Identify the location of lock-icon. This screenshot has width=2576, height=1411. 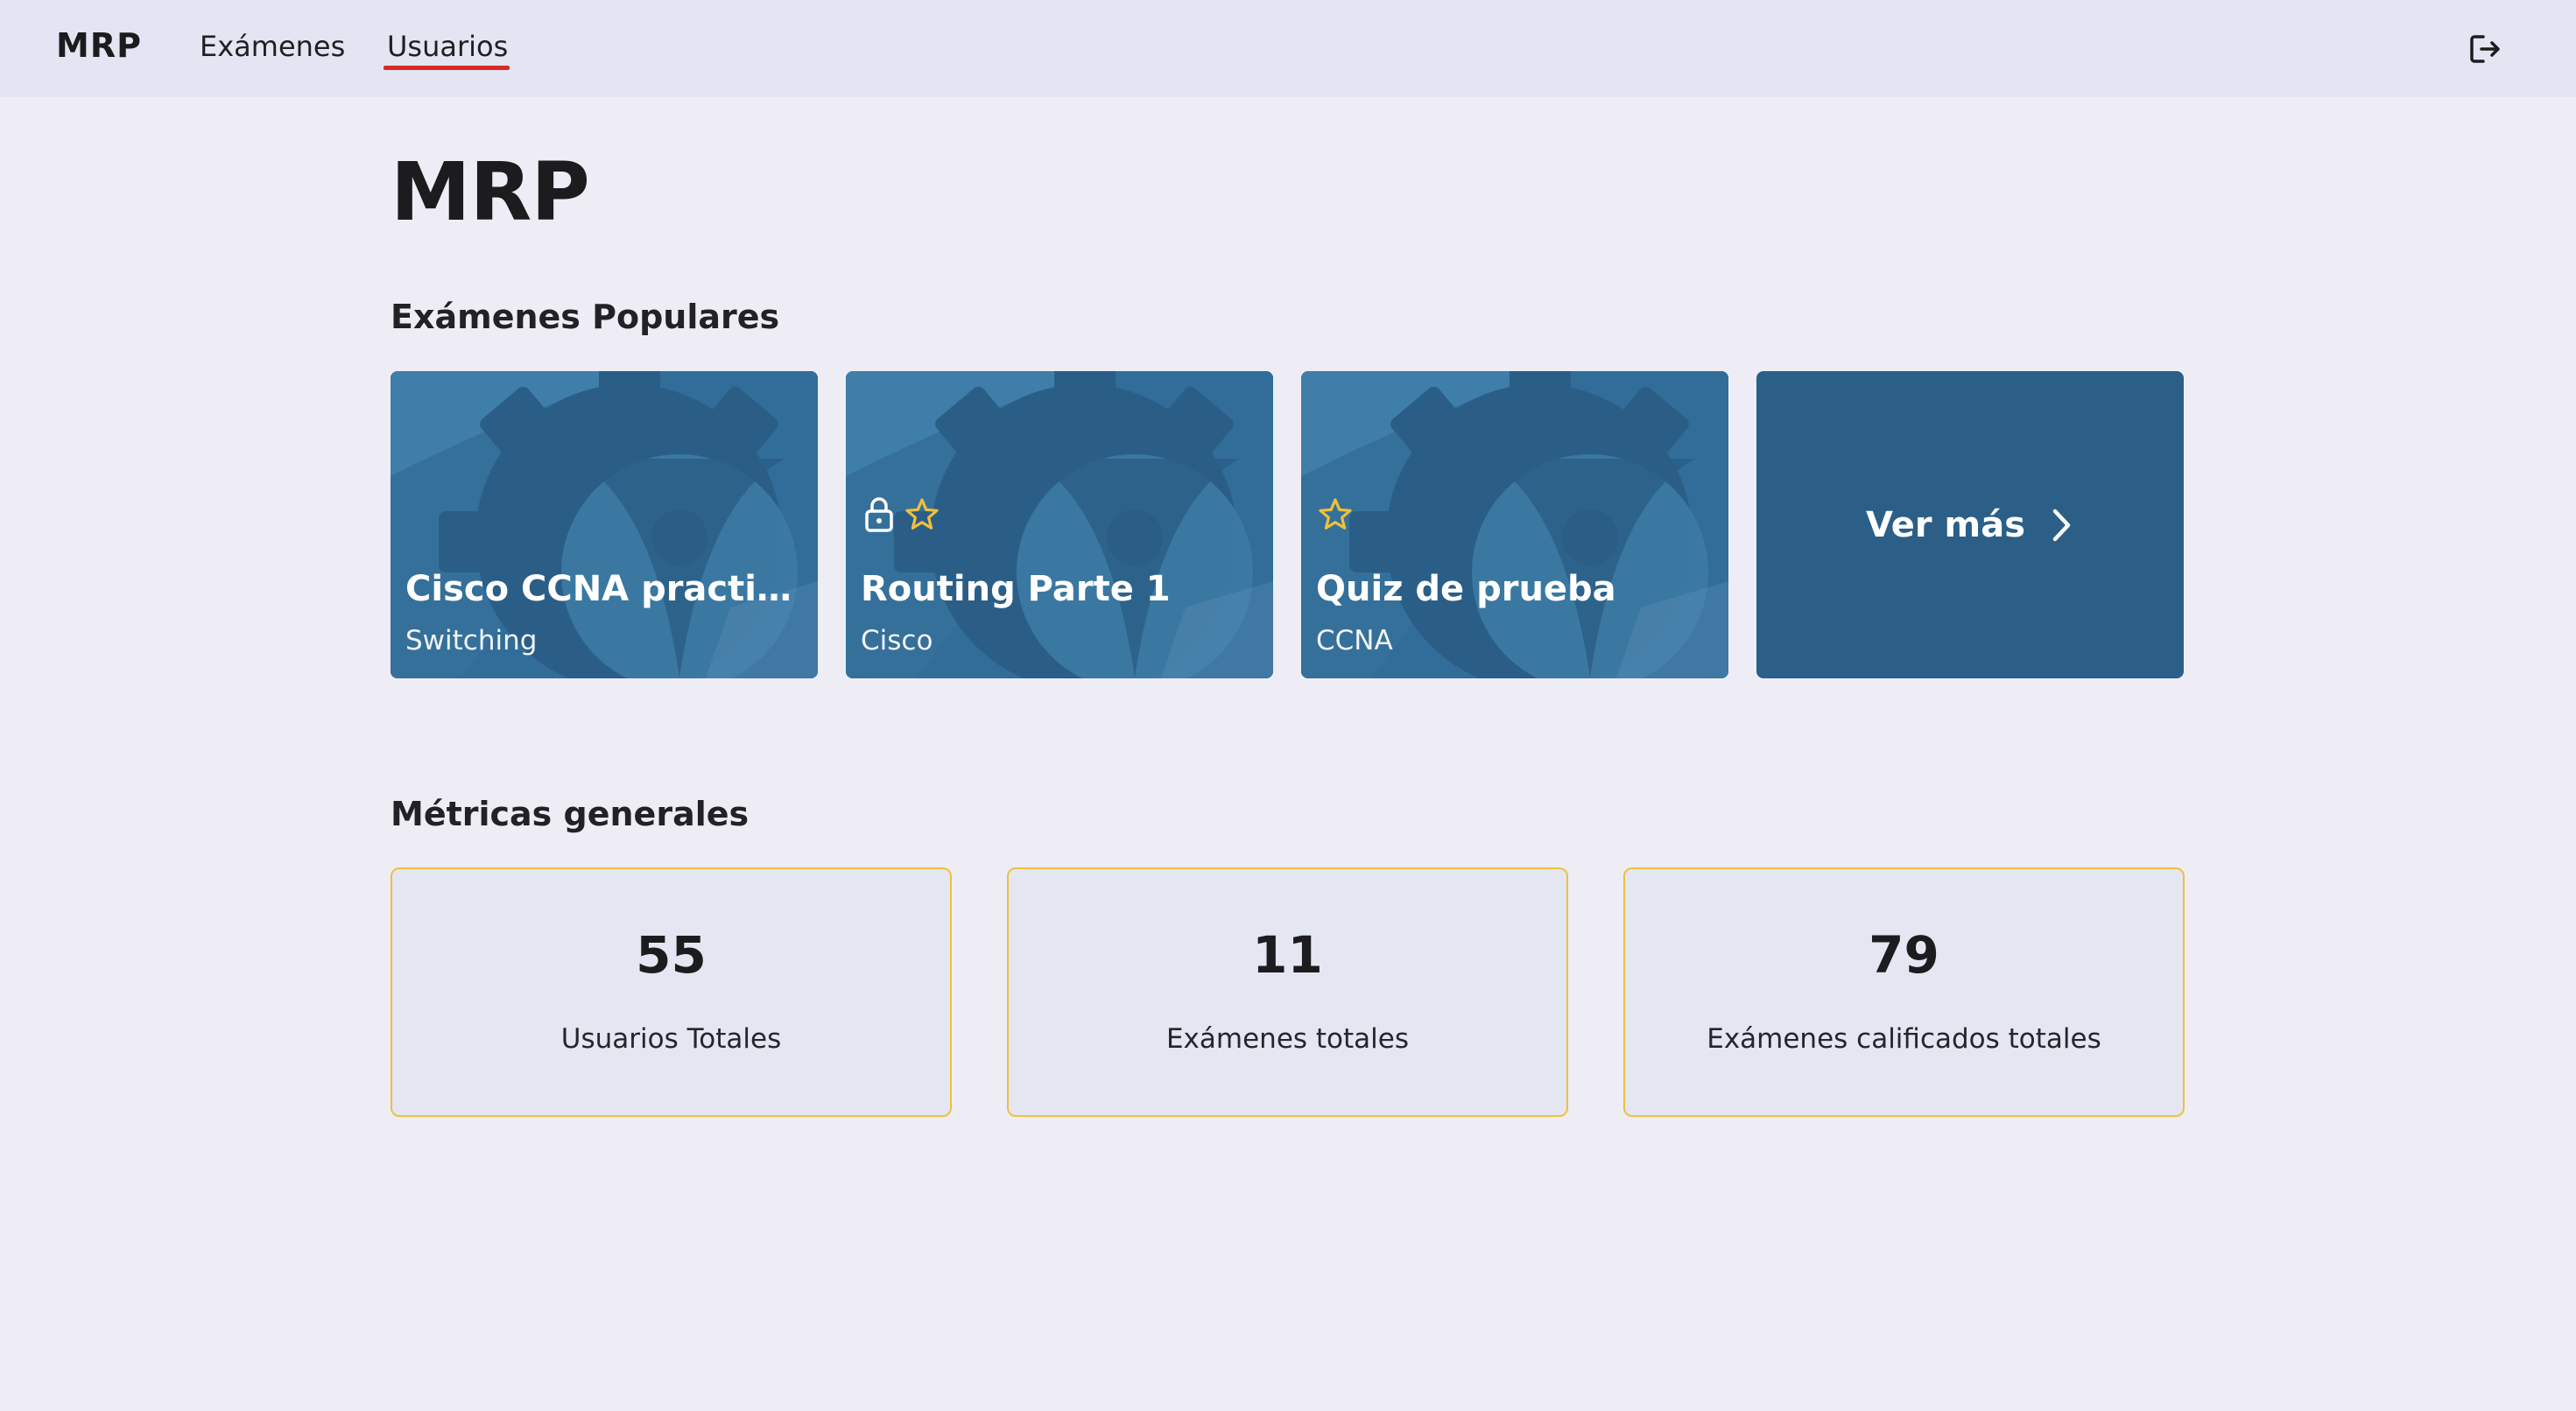
(879, 514).